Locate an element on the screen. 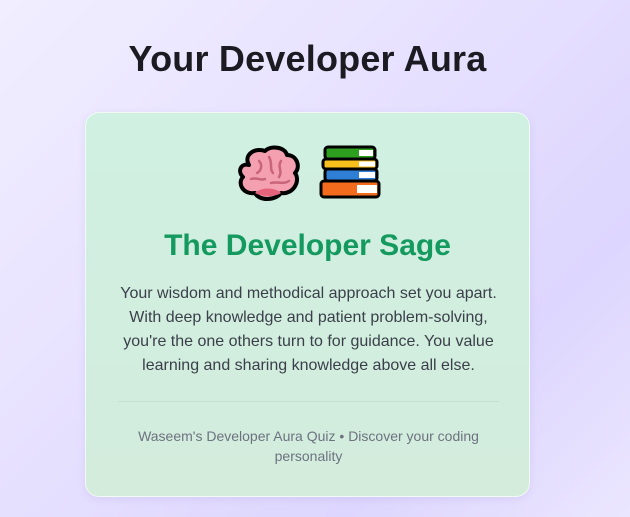 The height and width of the screenshot is (517, 630). page-title: Your Developer Aura is located at coordinates (307, 58).